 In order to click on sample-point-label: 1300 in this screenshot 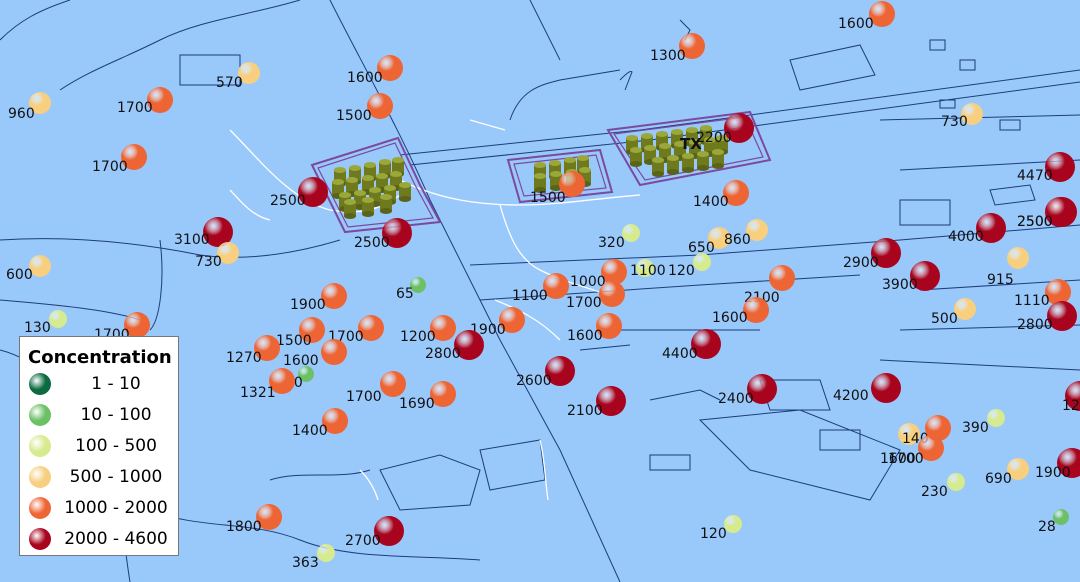, I will do `click(668, 56)`.